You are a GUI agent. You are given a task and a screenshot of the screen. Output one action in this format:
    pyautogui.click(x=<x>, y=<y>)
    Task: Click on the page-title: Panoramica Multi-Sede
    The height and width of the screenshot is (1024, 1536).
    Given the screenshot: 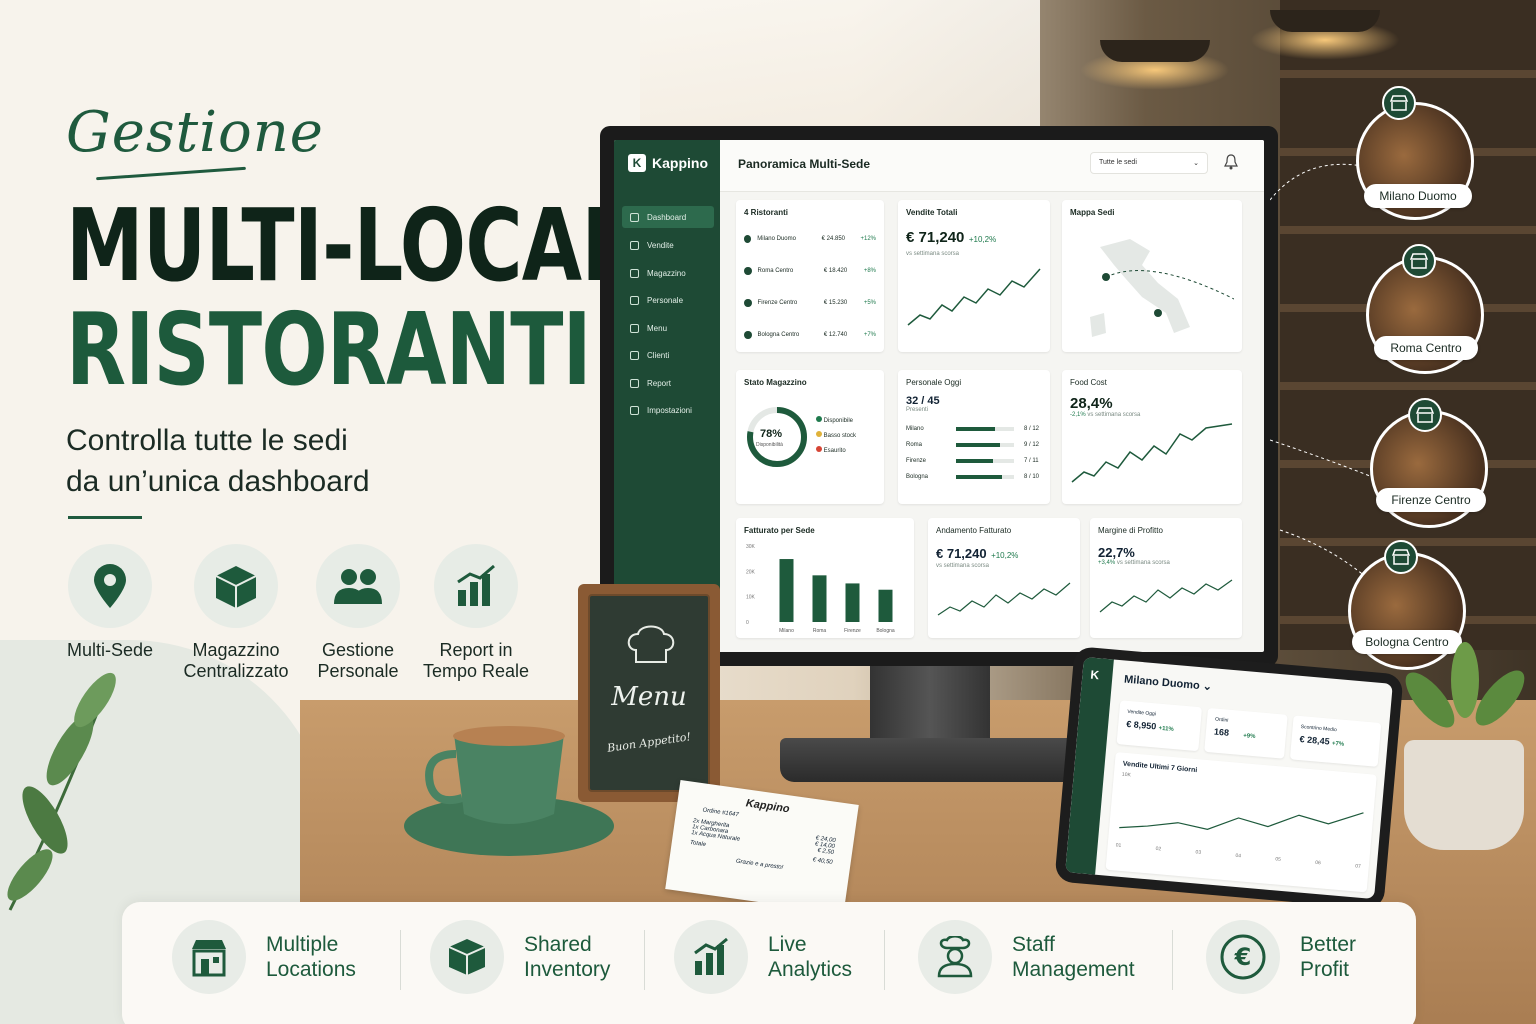 What is the action you would take?
    pyautogui.click(x=804, y=164)
    